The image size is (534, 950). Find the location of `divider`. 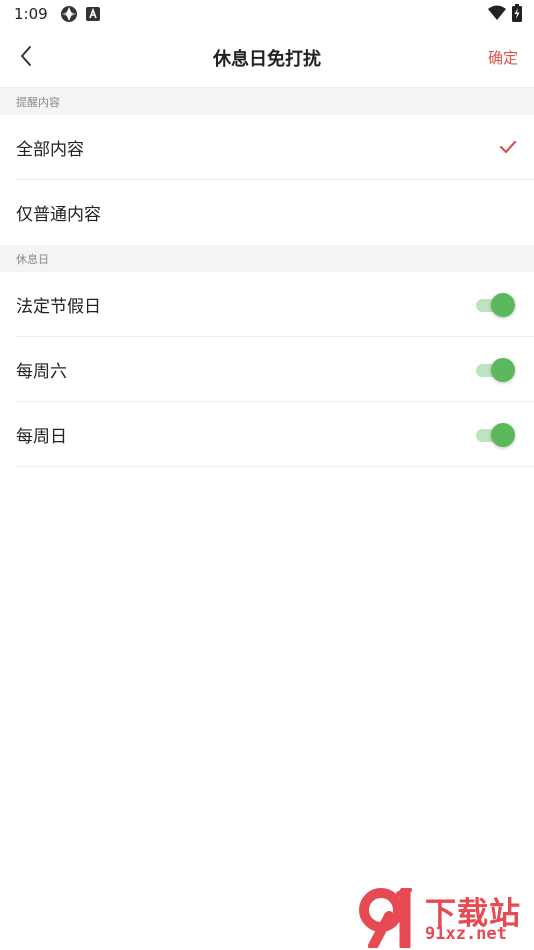

divider is located at coordinates (275, 466).